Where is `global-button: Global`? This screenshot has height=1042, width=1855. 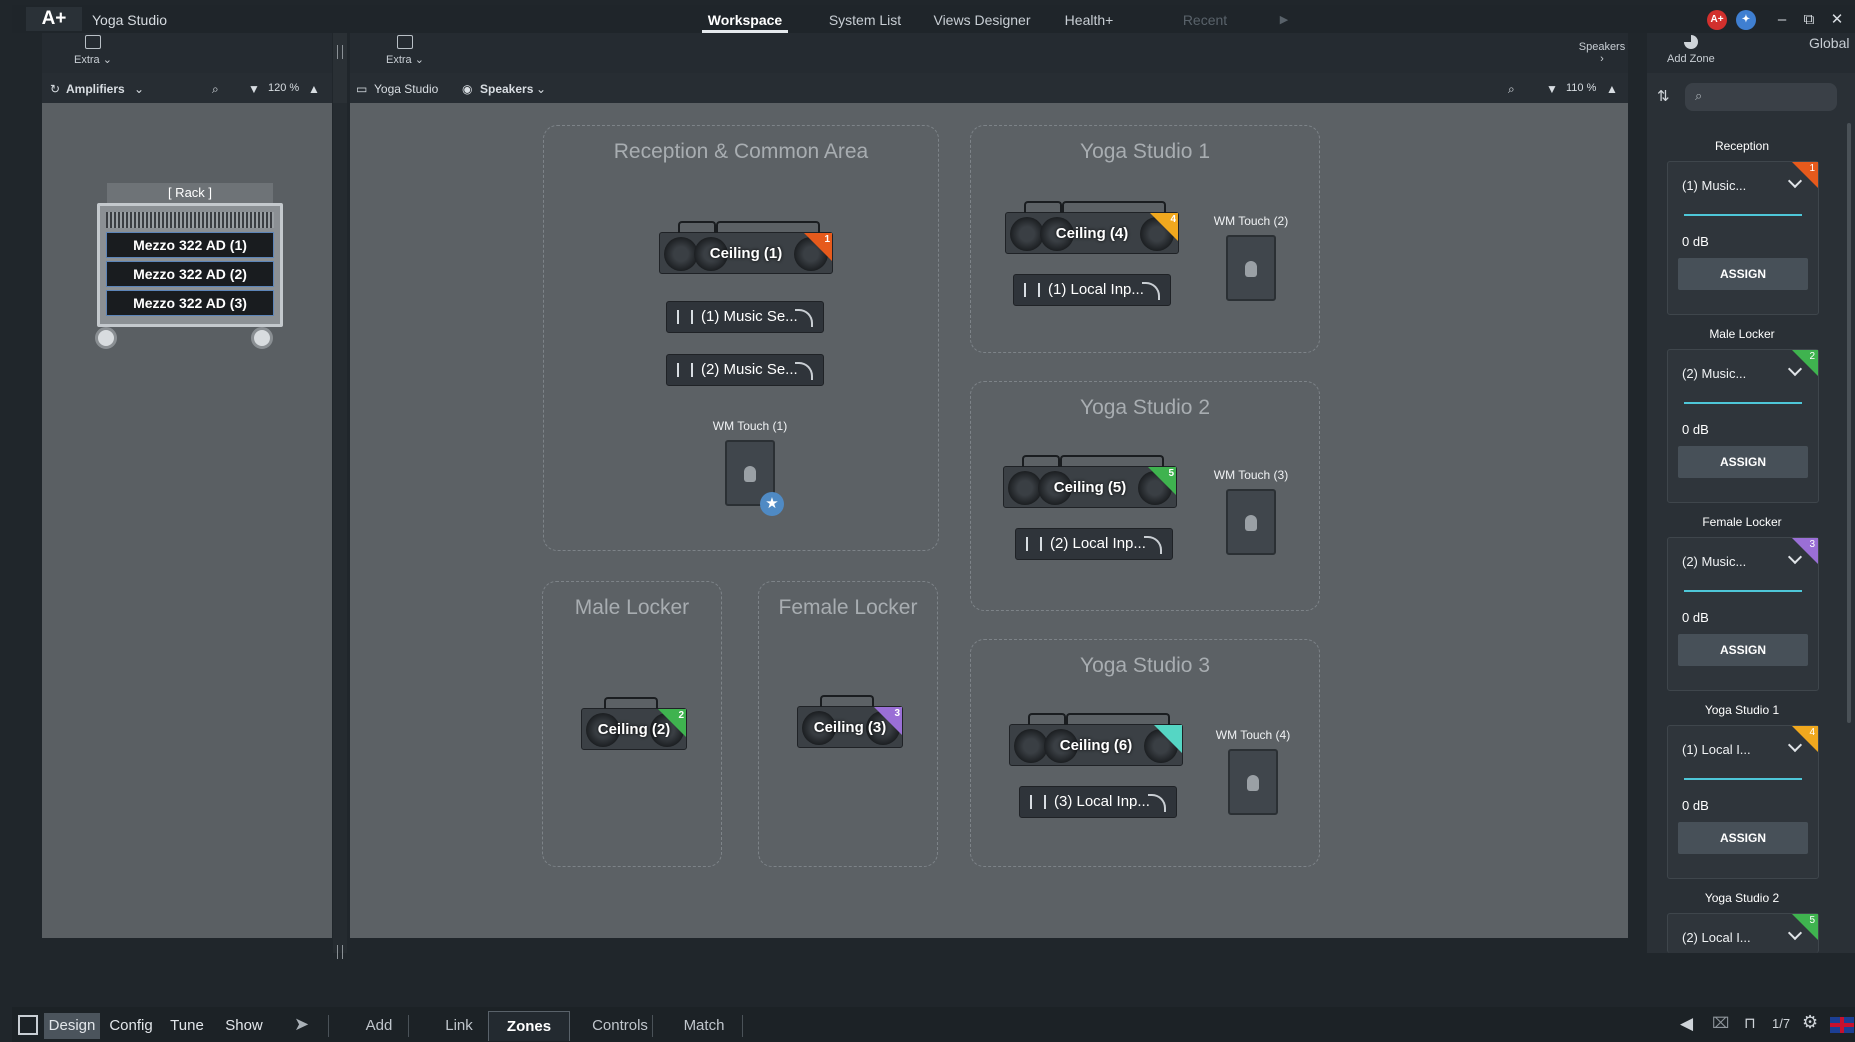
global-button: Global is located at coordinates (1829, 43).